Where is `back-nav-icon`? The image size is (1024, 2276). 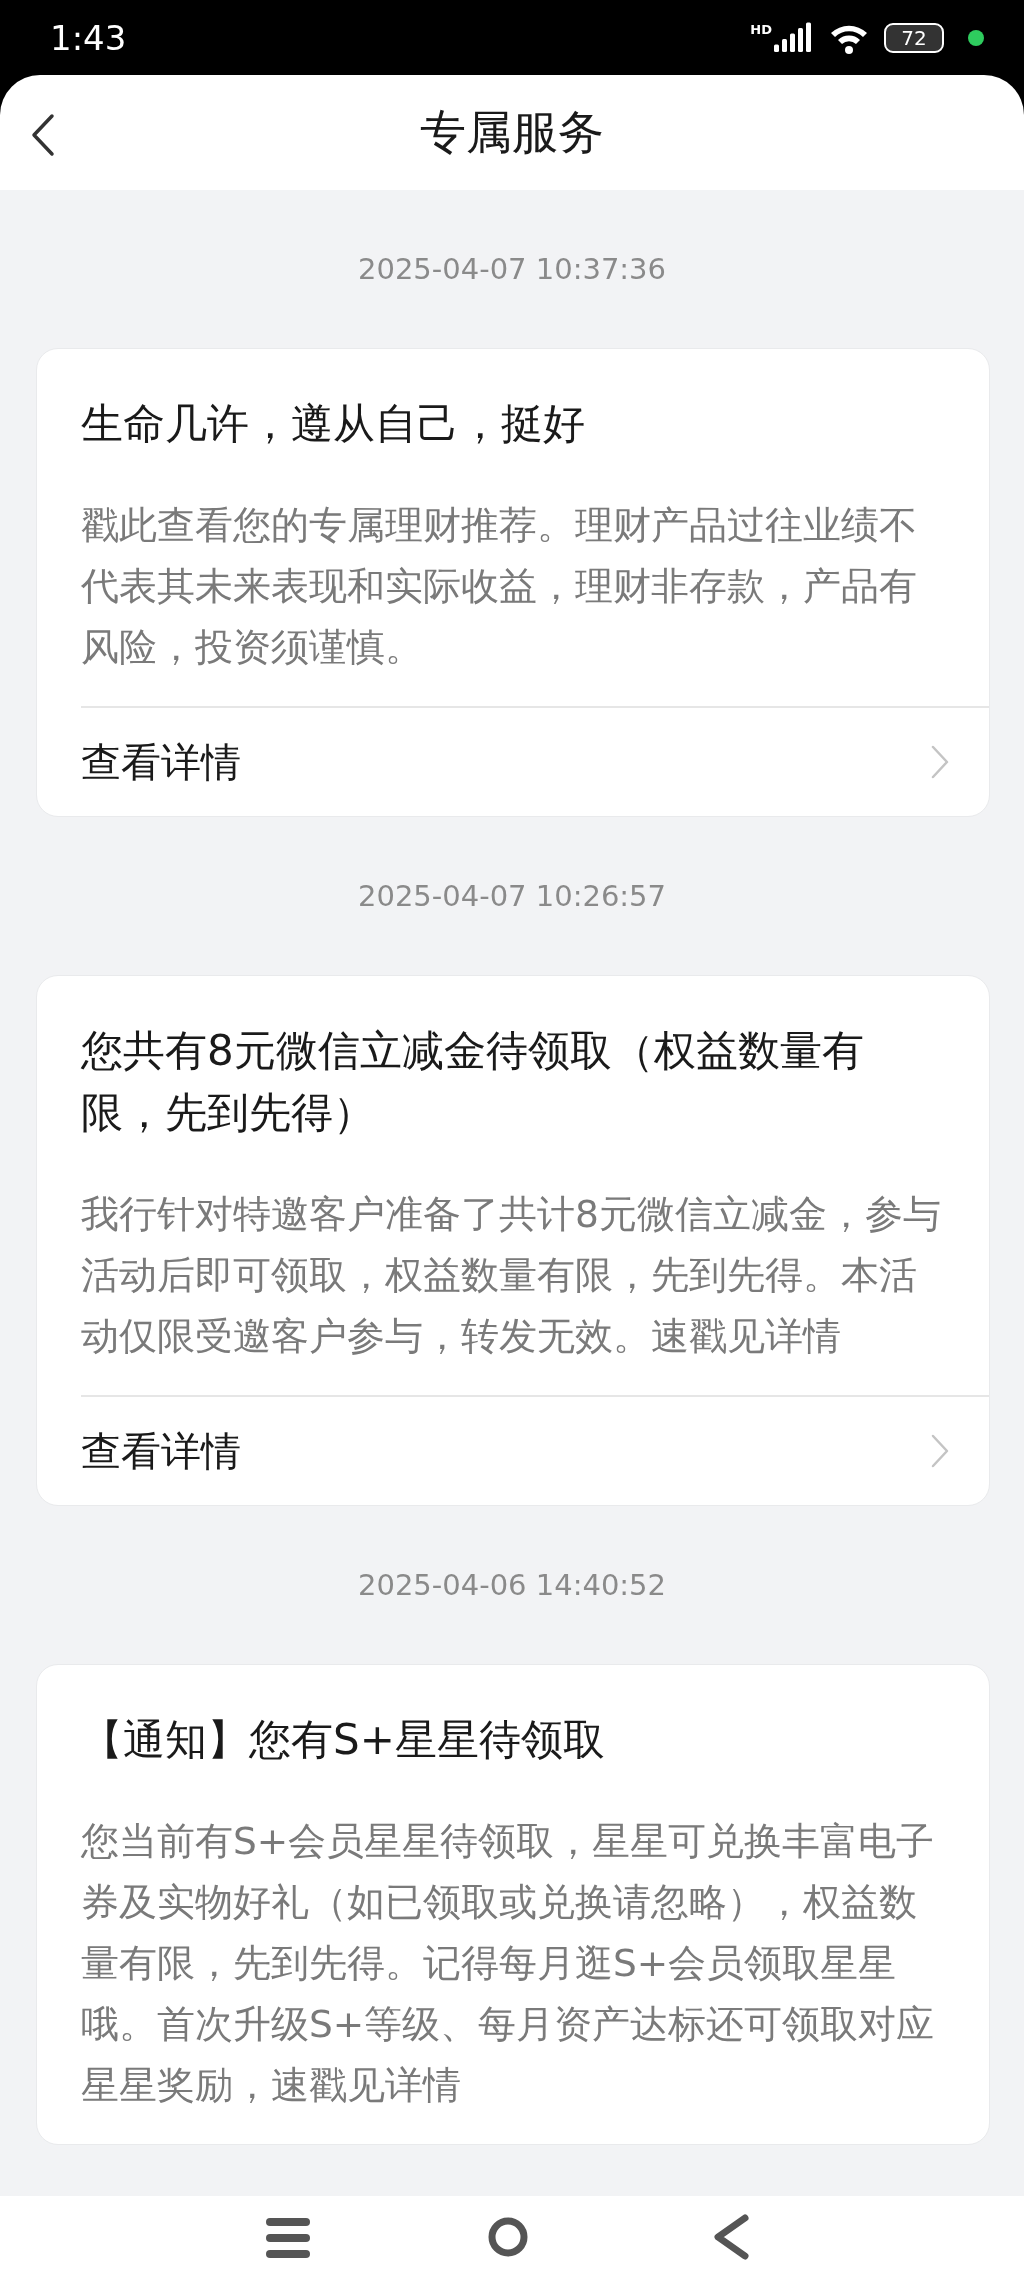 back-nav-icon is located at coordinates (731, 2237).